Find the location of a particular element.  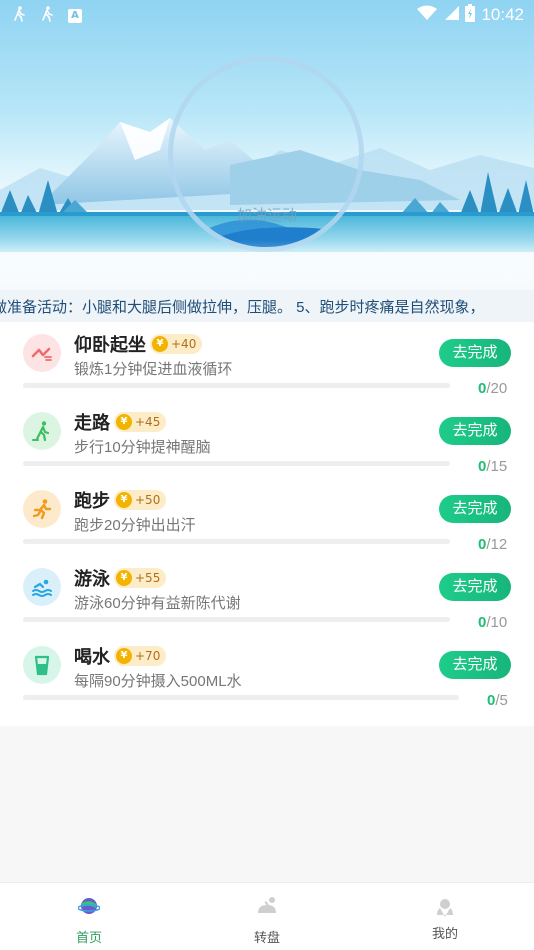

progress-count: 0/10 is located at coordinates (492, 622).